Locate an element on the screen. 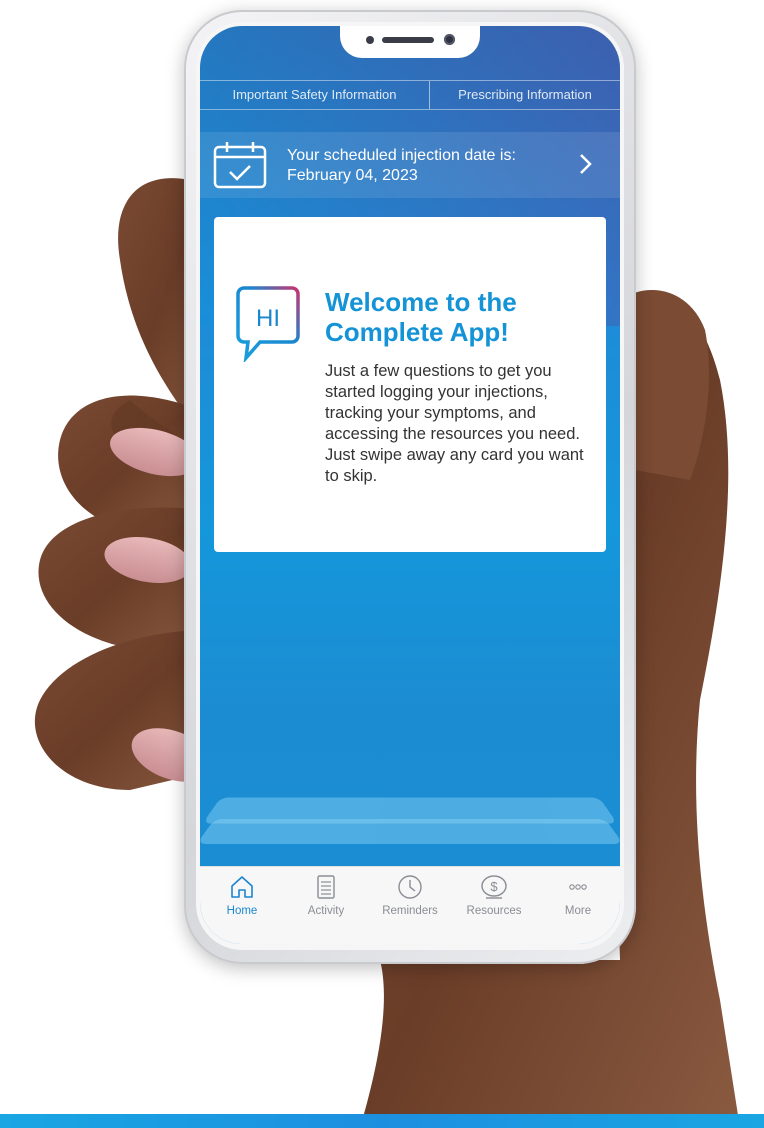  bottom-tab-bar: Home Activity Reminders $ Resources More is located at coordinates (410, 905).